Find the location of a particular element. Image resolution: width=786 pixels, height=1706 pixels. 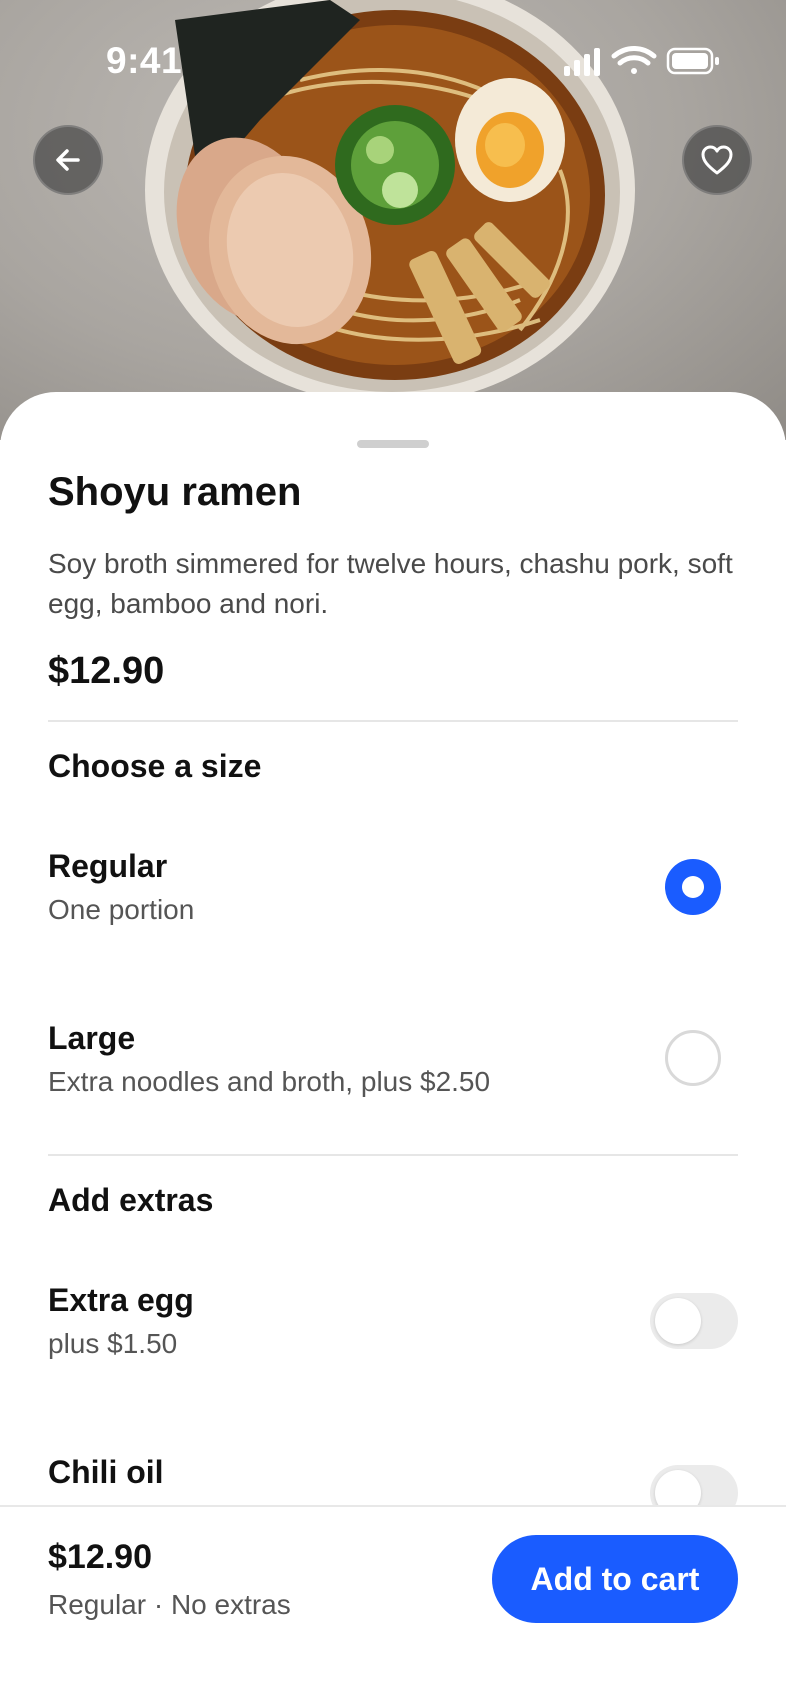

option-label: Large is located at coordinates (92, 1038).